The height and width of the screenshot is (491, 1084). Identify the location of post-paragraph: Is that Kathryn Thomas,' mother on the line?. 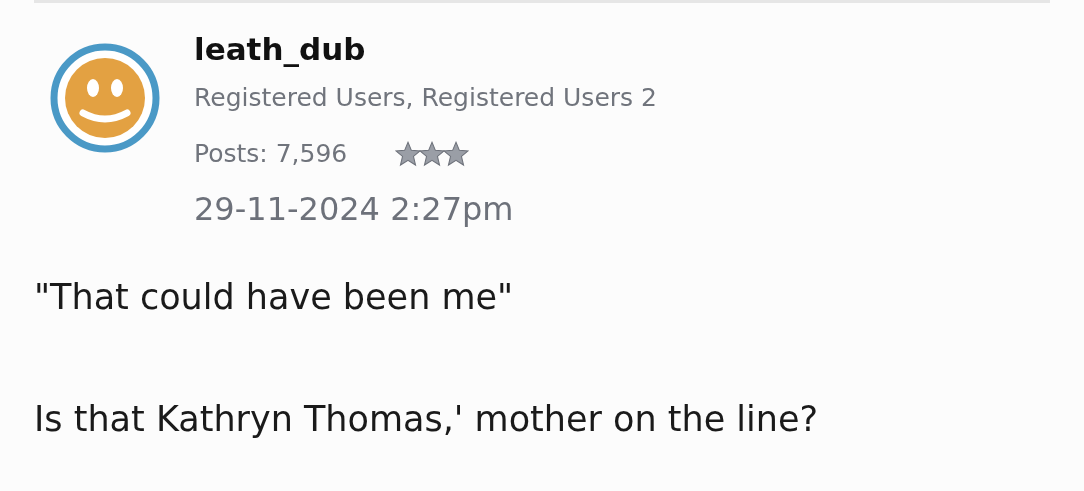
(427, 419).